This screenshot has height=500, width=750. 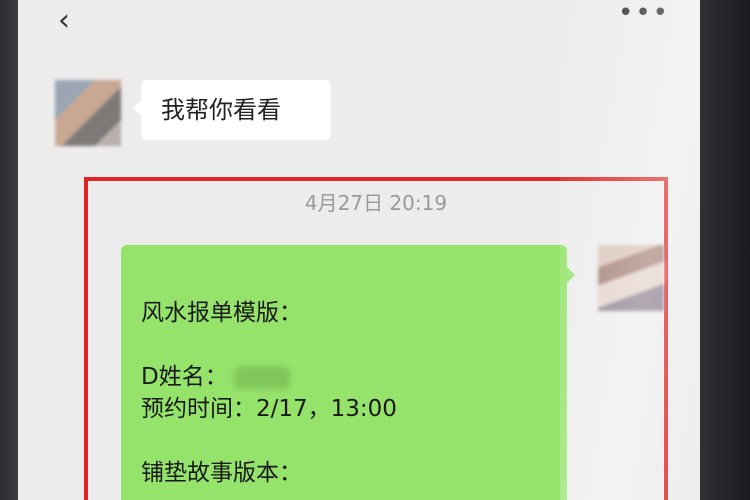 I want to click on avatar, so click(x=88, y=113).